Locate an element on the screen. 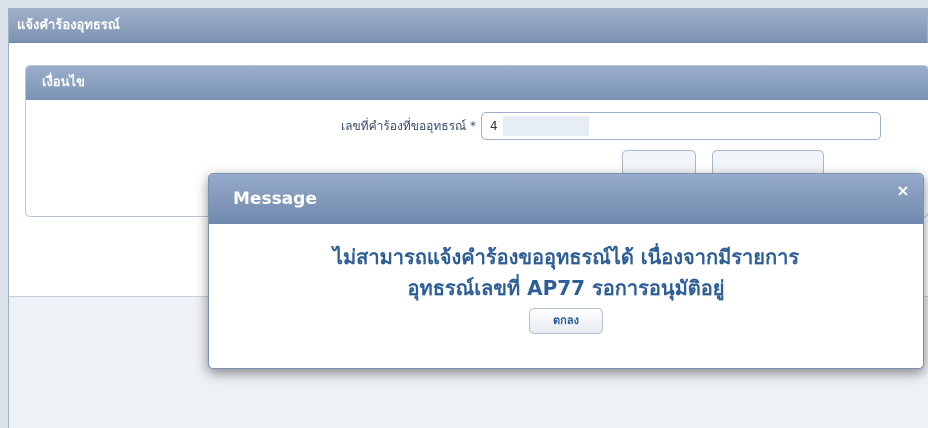 Image resolution: width=928 pixels, height=428 pixels. conditions-panel-title: เงื่อนไข is located at coordinates (477, 83).